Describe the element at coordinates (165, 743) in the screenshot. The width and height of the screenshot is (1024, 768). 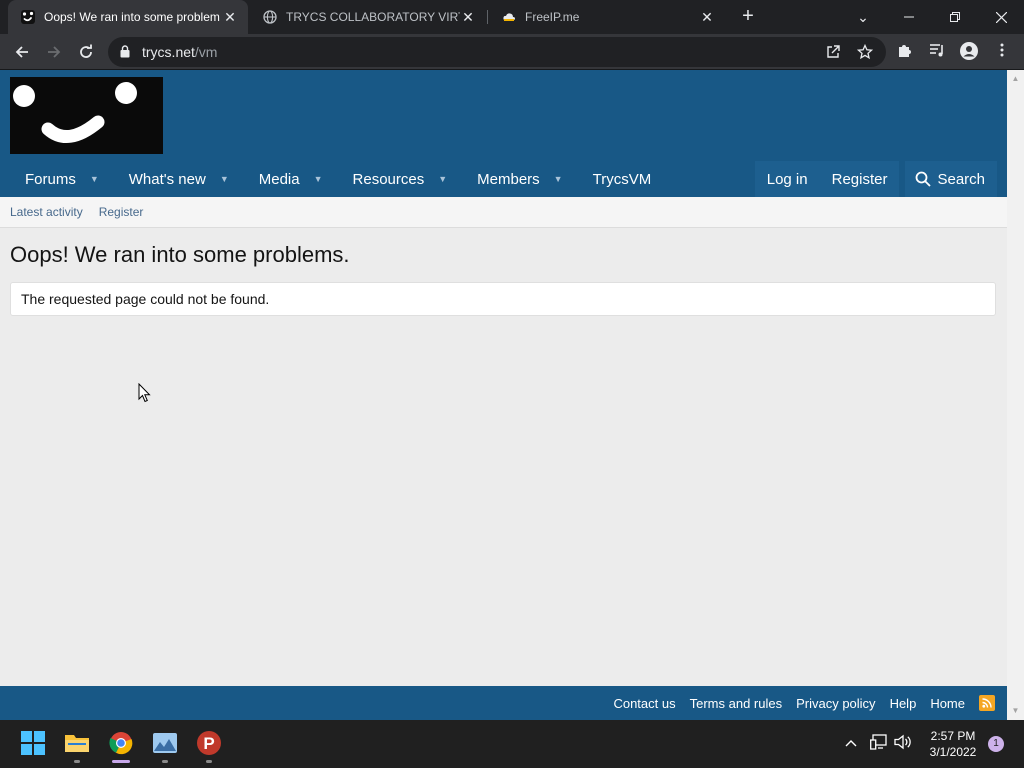
I see `photos-app-icon` at that location.